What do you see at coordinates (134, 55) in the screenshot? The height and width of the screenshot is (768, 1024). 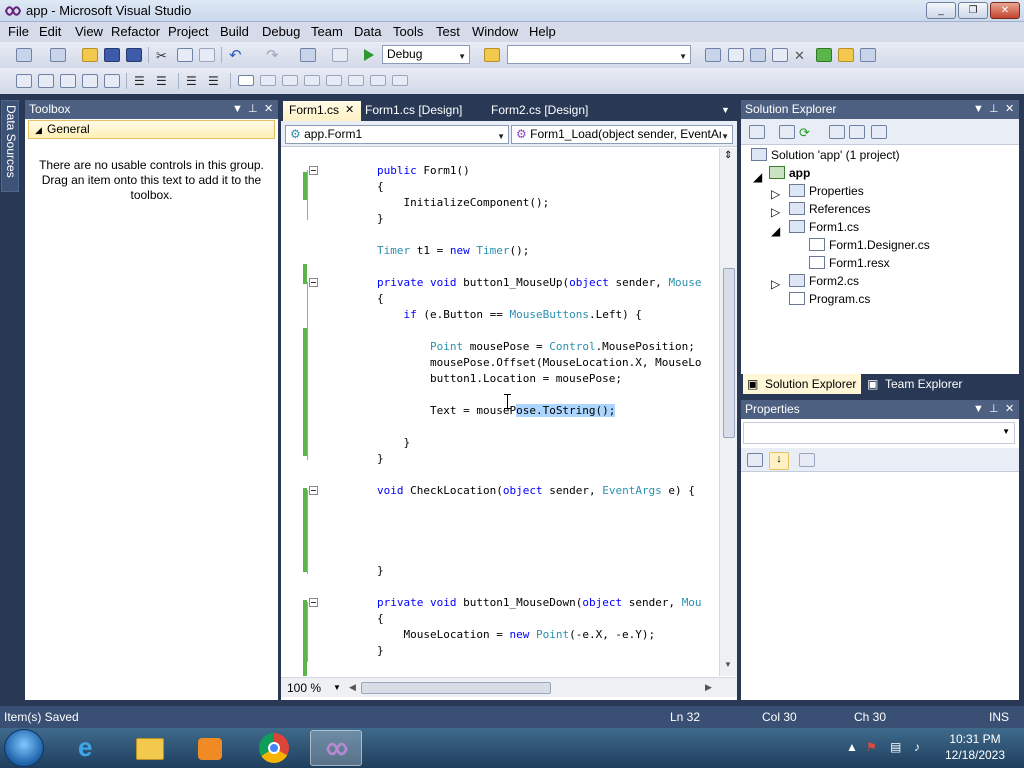 I see `save-all-icon` at bounding box center [134, 55].